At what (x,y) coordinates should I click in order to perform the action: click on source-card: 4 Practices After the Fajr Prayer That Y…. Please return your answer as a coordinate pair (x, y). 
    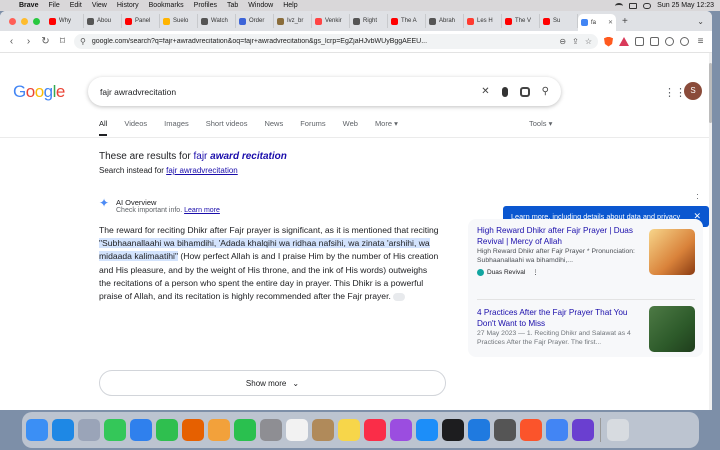
    Looking at the image, I should click on (559, 327).